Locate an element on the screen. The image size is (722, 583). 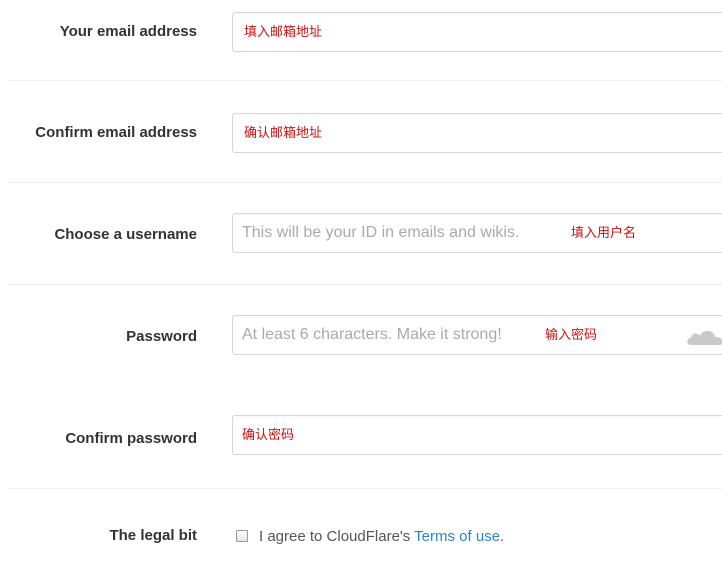
email-row: Your email address 填入邮箱地址 is located at coordinates (361, 40).